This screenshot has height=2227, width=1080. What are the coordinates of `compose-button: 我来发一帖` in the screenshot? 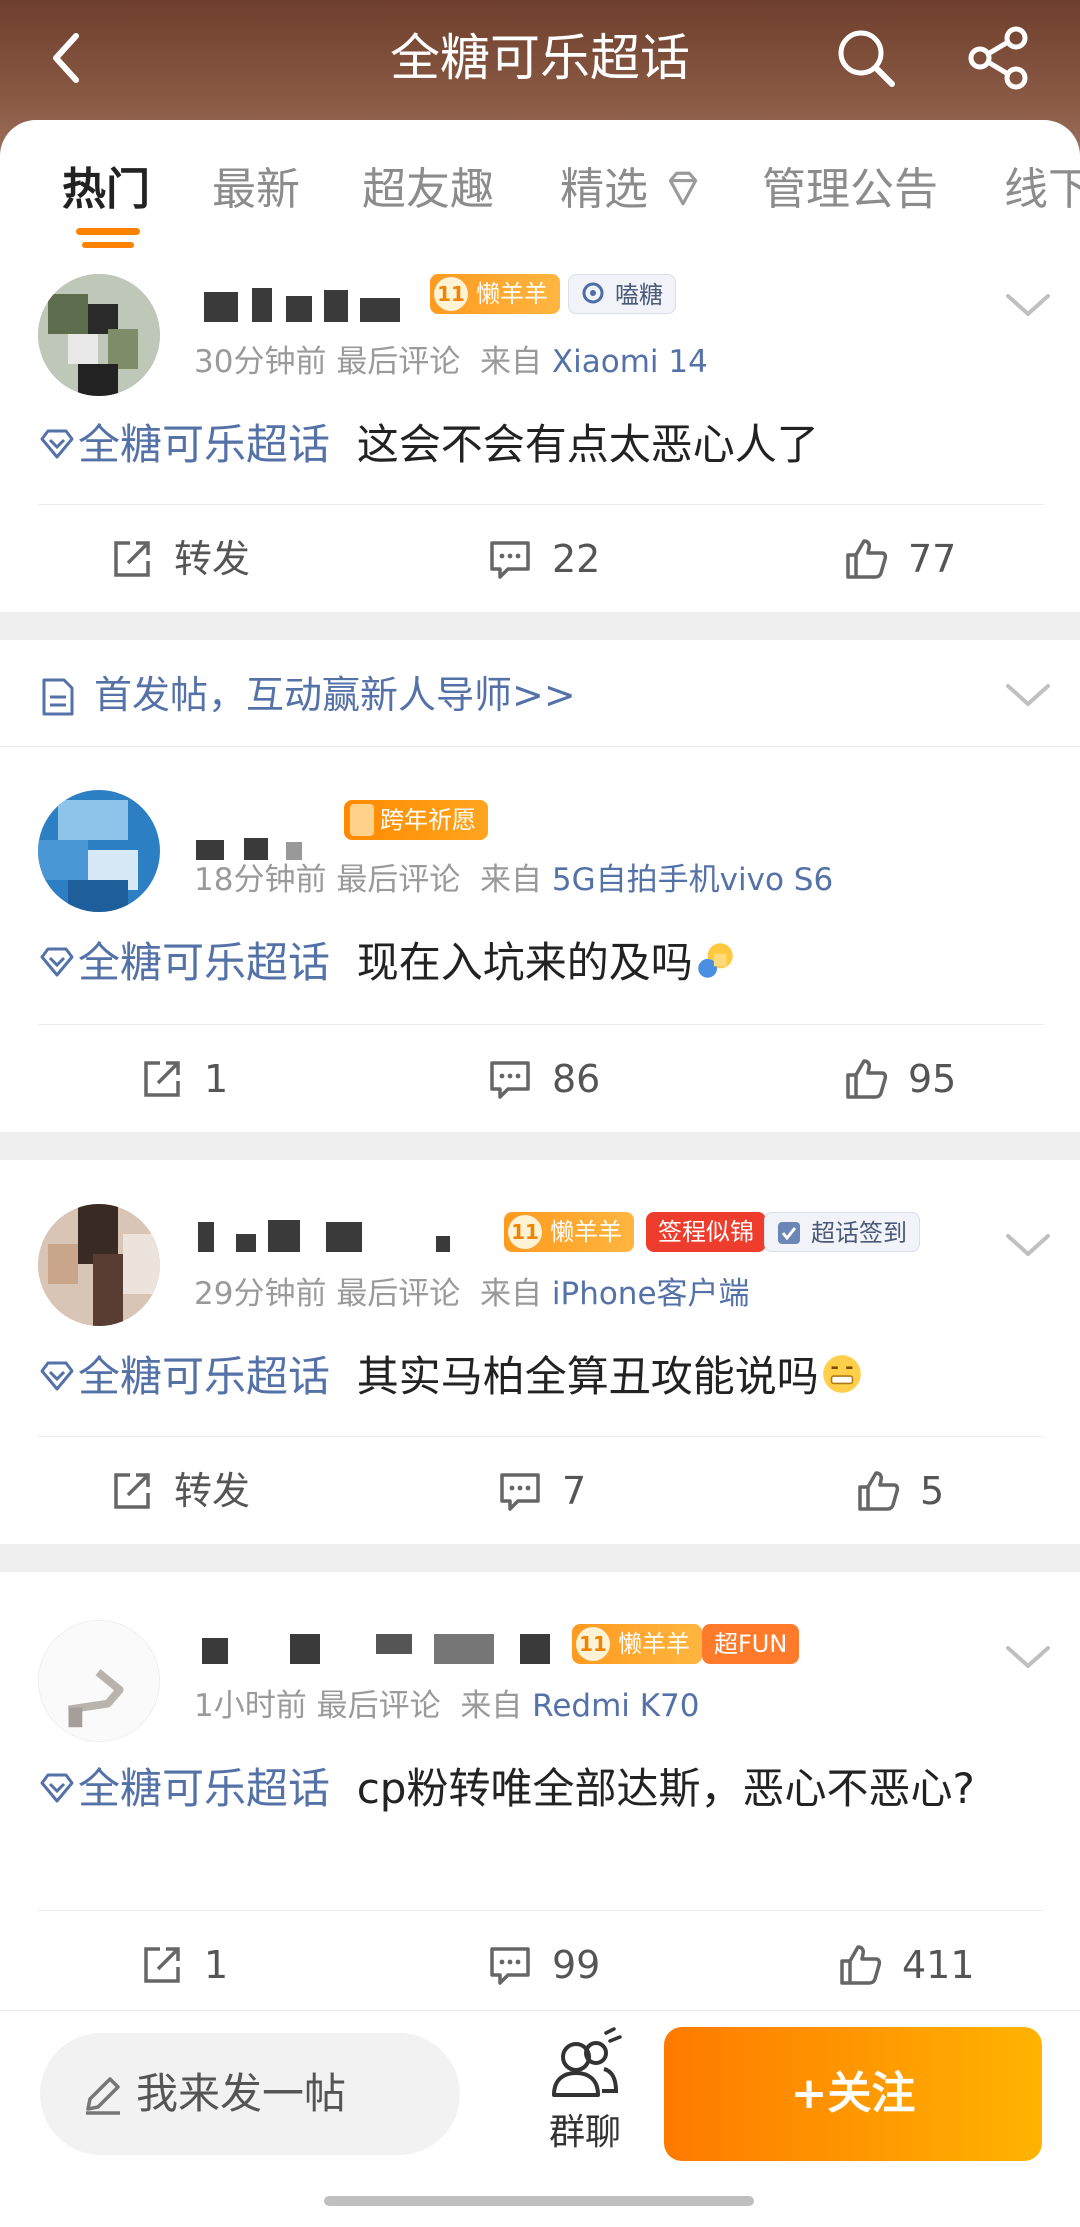 It's located at (250, 2094).